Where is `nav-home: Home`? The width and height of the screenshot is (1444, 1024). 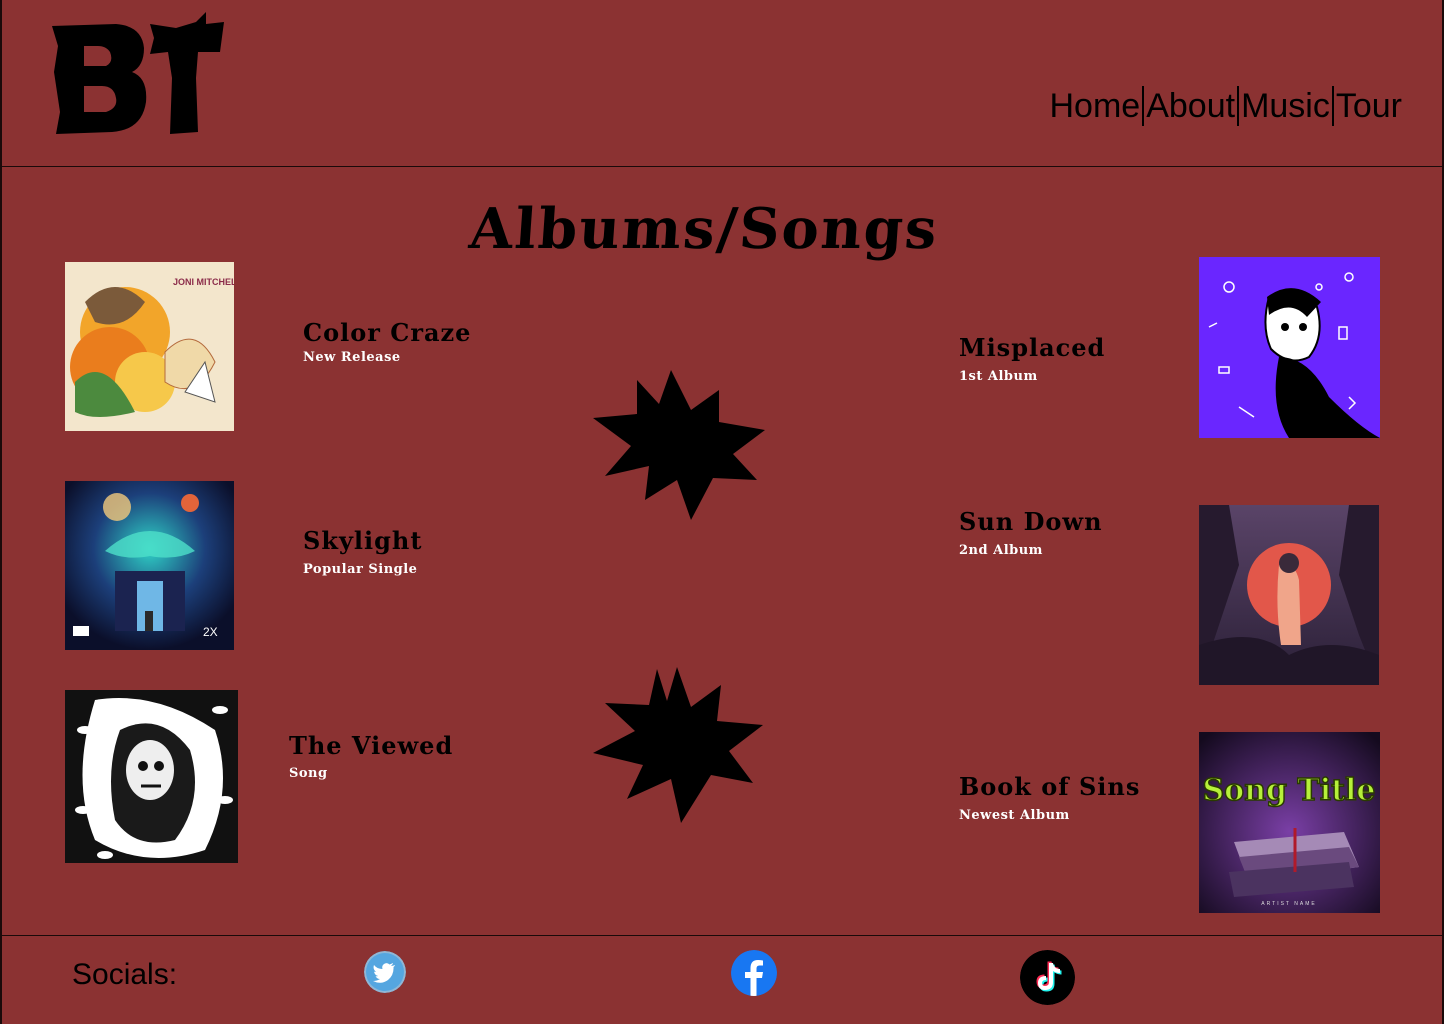
nav-home: Home is located at coordinates (1095, 106).